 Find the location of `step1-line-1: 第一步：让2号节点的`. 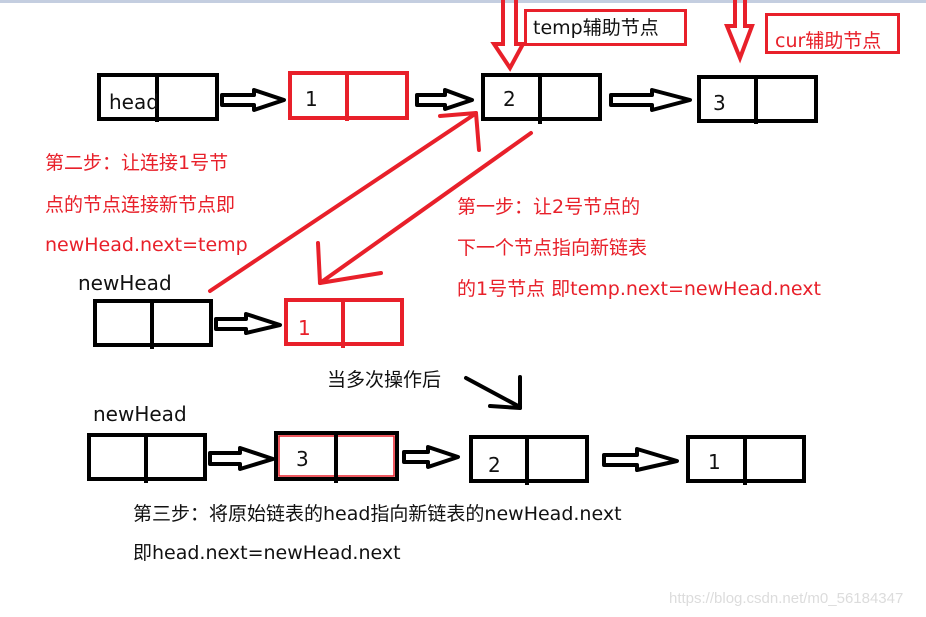

step1-line-1: 第一步：让2号节点的 is located at coordinates (549, 207).